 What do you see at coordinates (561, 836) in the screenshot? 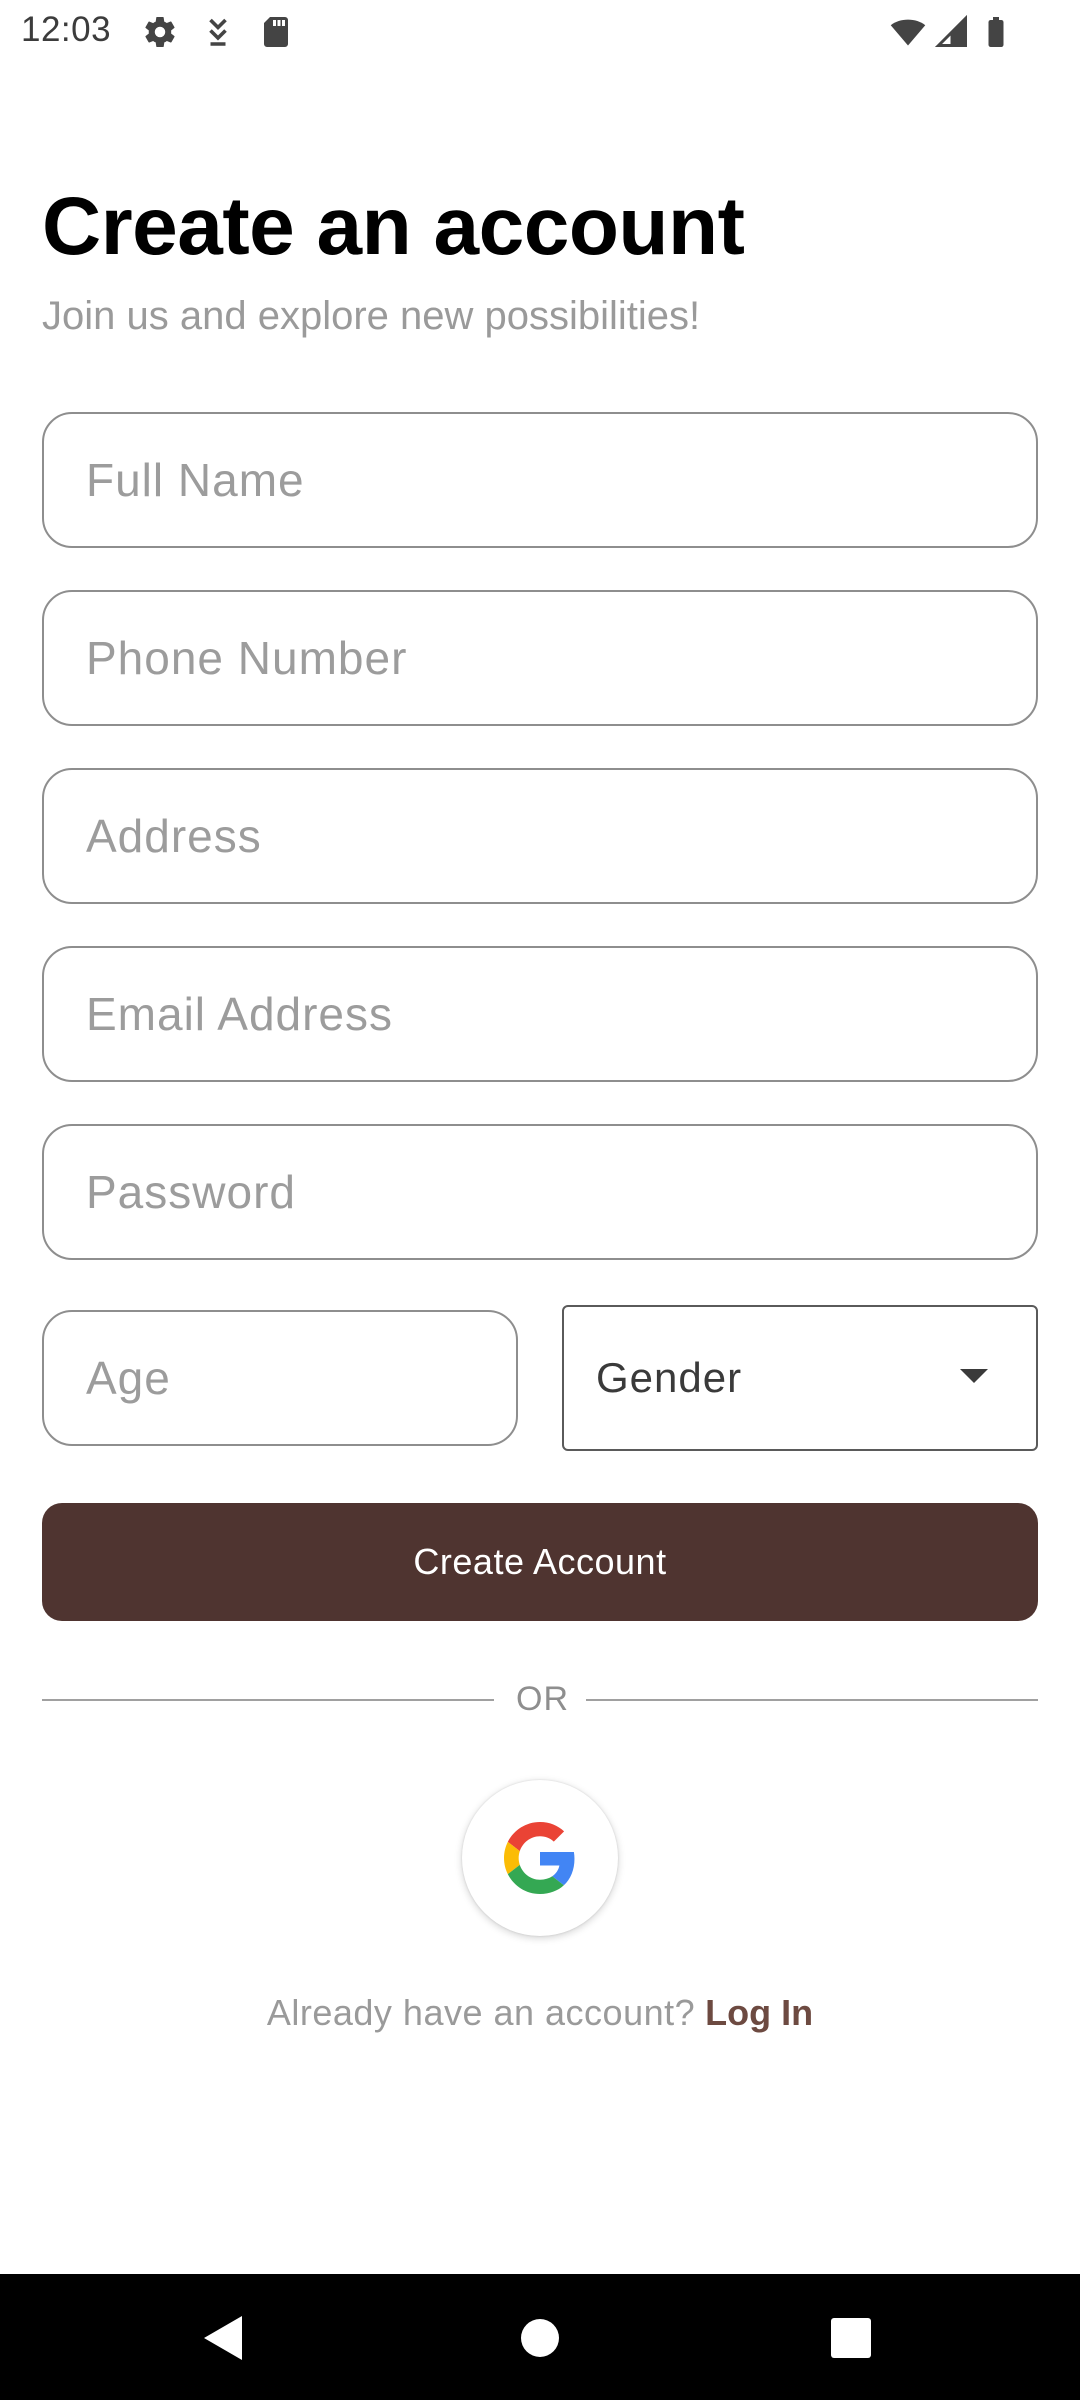
I see `address-input` at bounding box center [561, 836].